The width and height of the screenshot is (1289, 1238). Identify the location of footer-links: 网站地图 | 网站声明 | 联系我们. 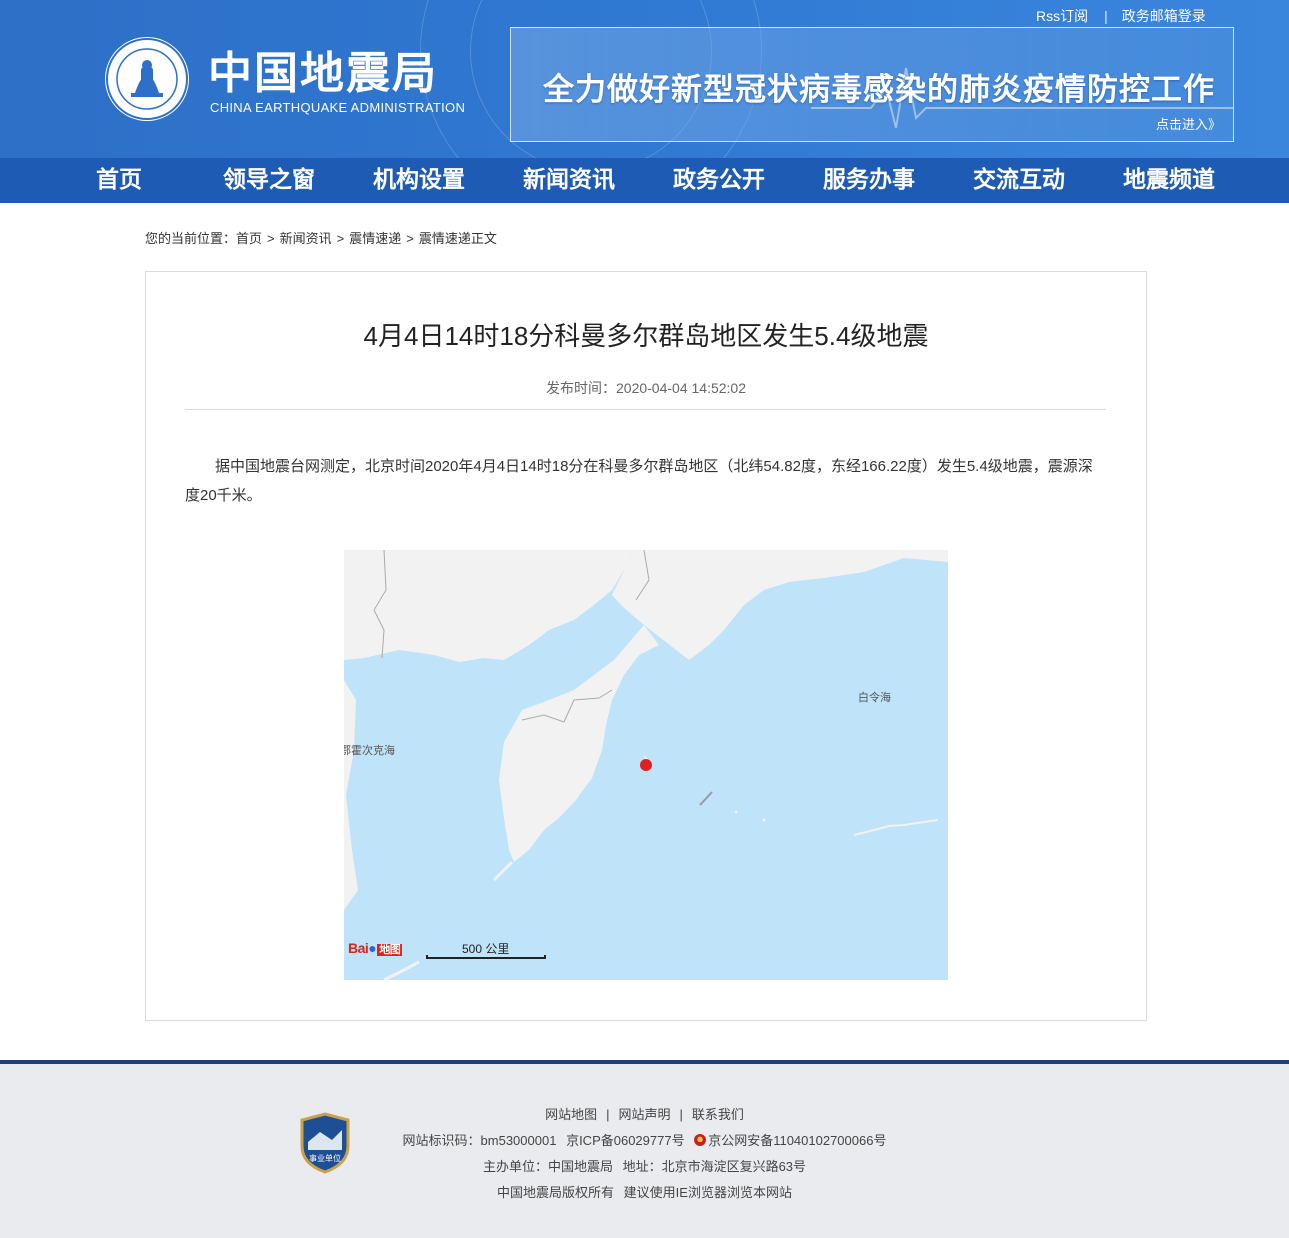
(644, 1113).